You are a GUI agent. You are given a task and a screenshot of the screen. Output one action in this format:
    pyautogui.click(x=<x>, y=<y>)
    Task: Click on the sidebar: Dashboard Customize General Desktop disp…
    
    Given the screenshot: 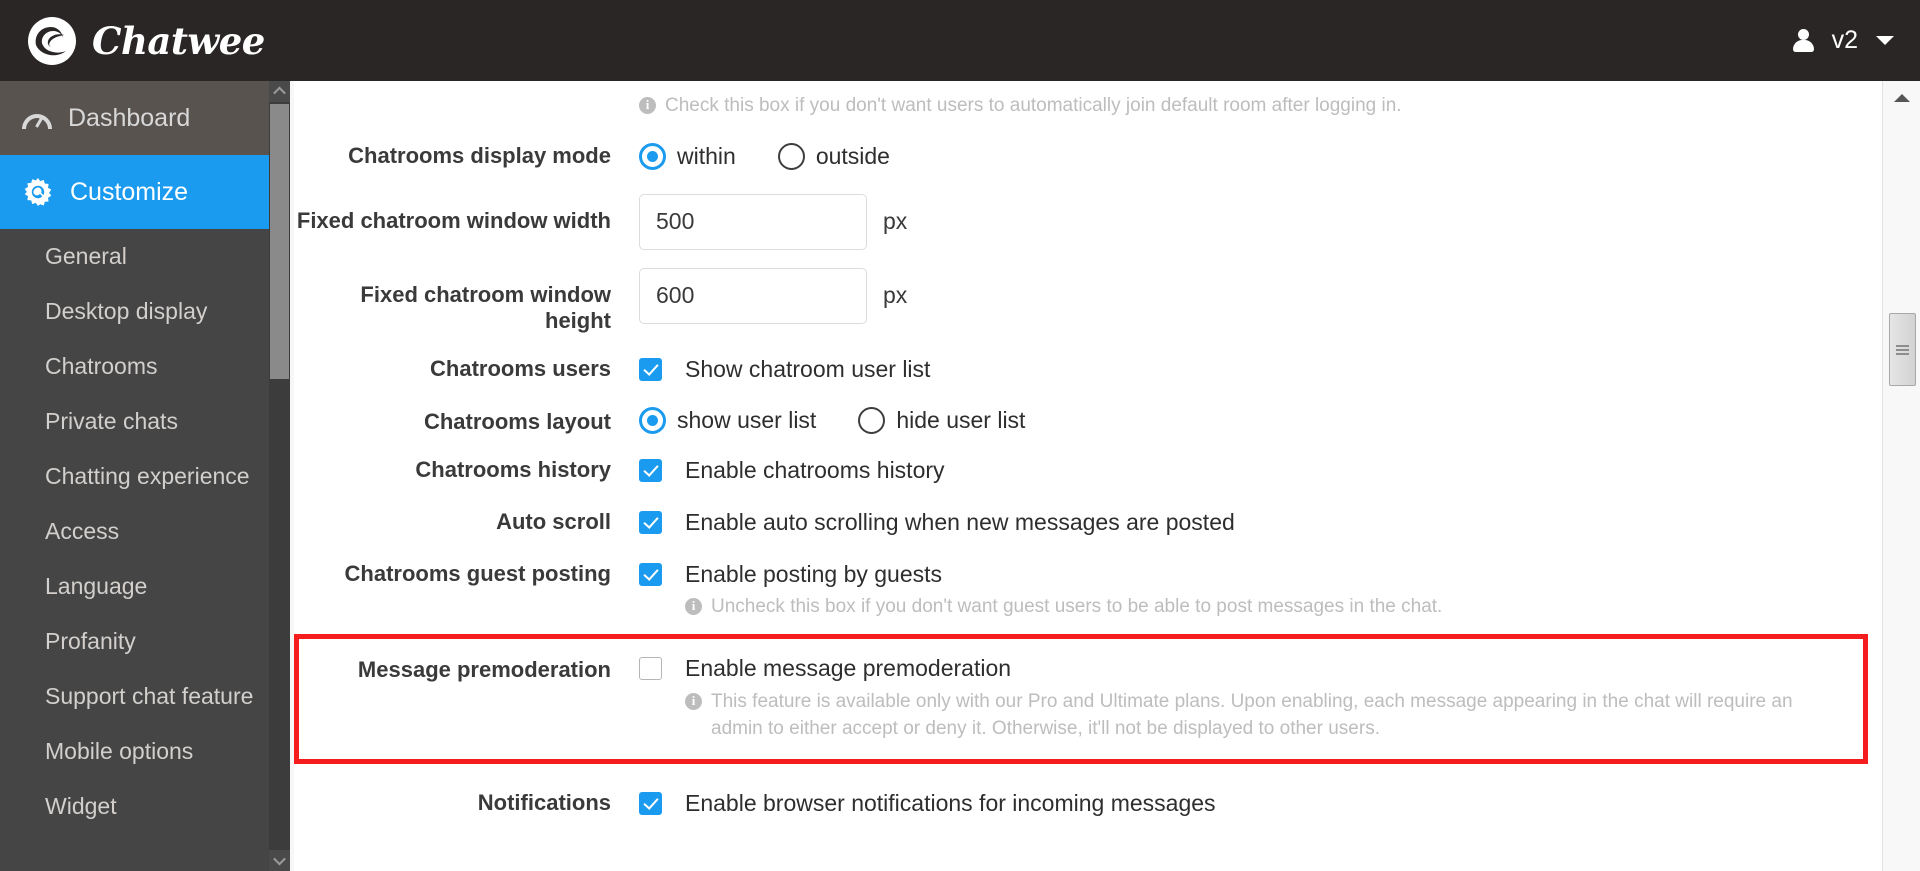 What is the action you would take?
    pyautogui.click(x=145, y=476)
    